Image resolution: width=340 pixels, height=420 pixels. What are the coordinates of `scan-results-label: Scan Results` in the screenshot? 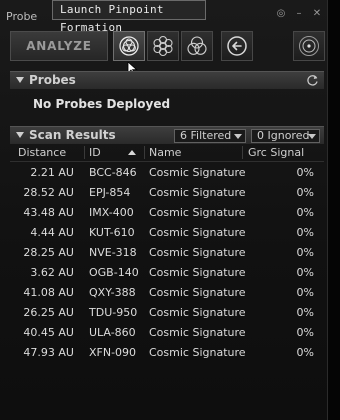 It's located at (72, 135).